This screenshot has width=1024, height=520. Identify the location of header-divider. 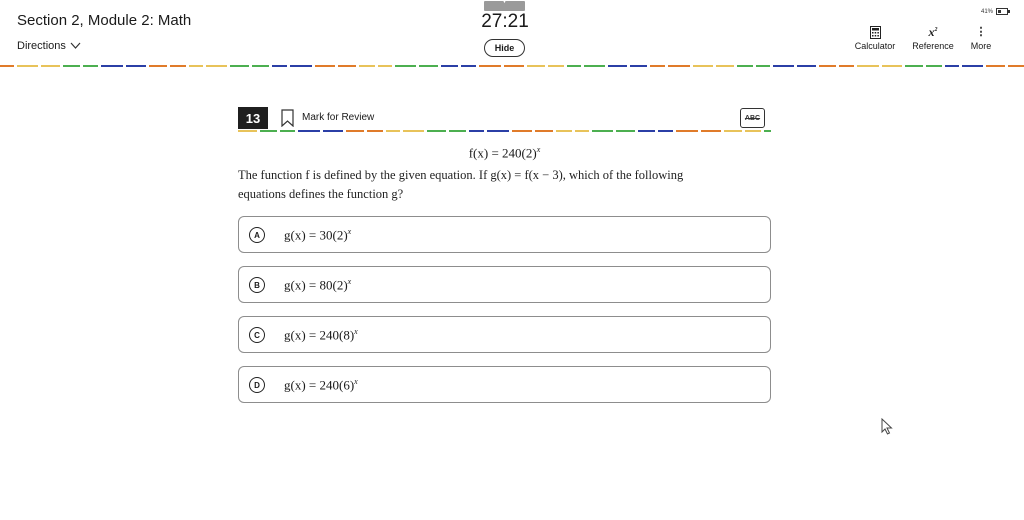
(512, 66).